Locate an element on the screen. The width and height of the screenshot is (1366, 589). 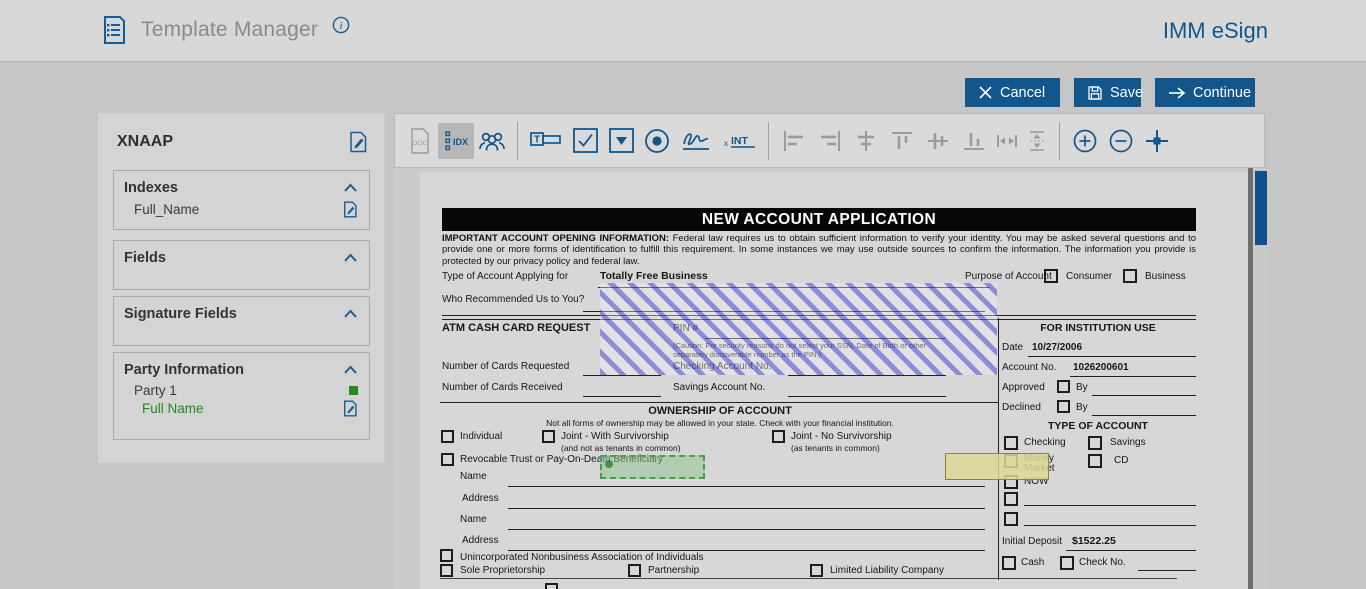
cash-label: Cash is located at coordinates (1033, 562).